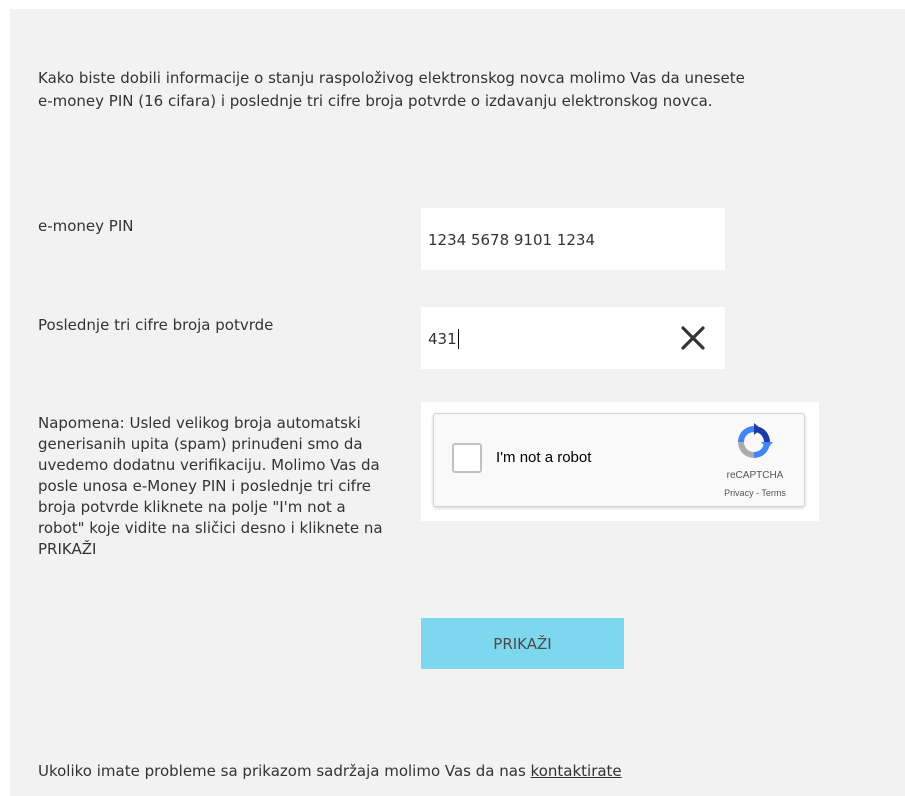 This screenshot has height=796, width=905. Describe the element at coordinates (693, 338) in the screenshot. I see `close-x-icon` at that location.